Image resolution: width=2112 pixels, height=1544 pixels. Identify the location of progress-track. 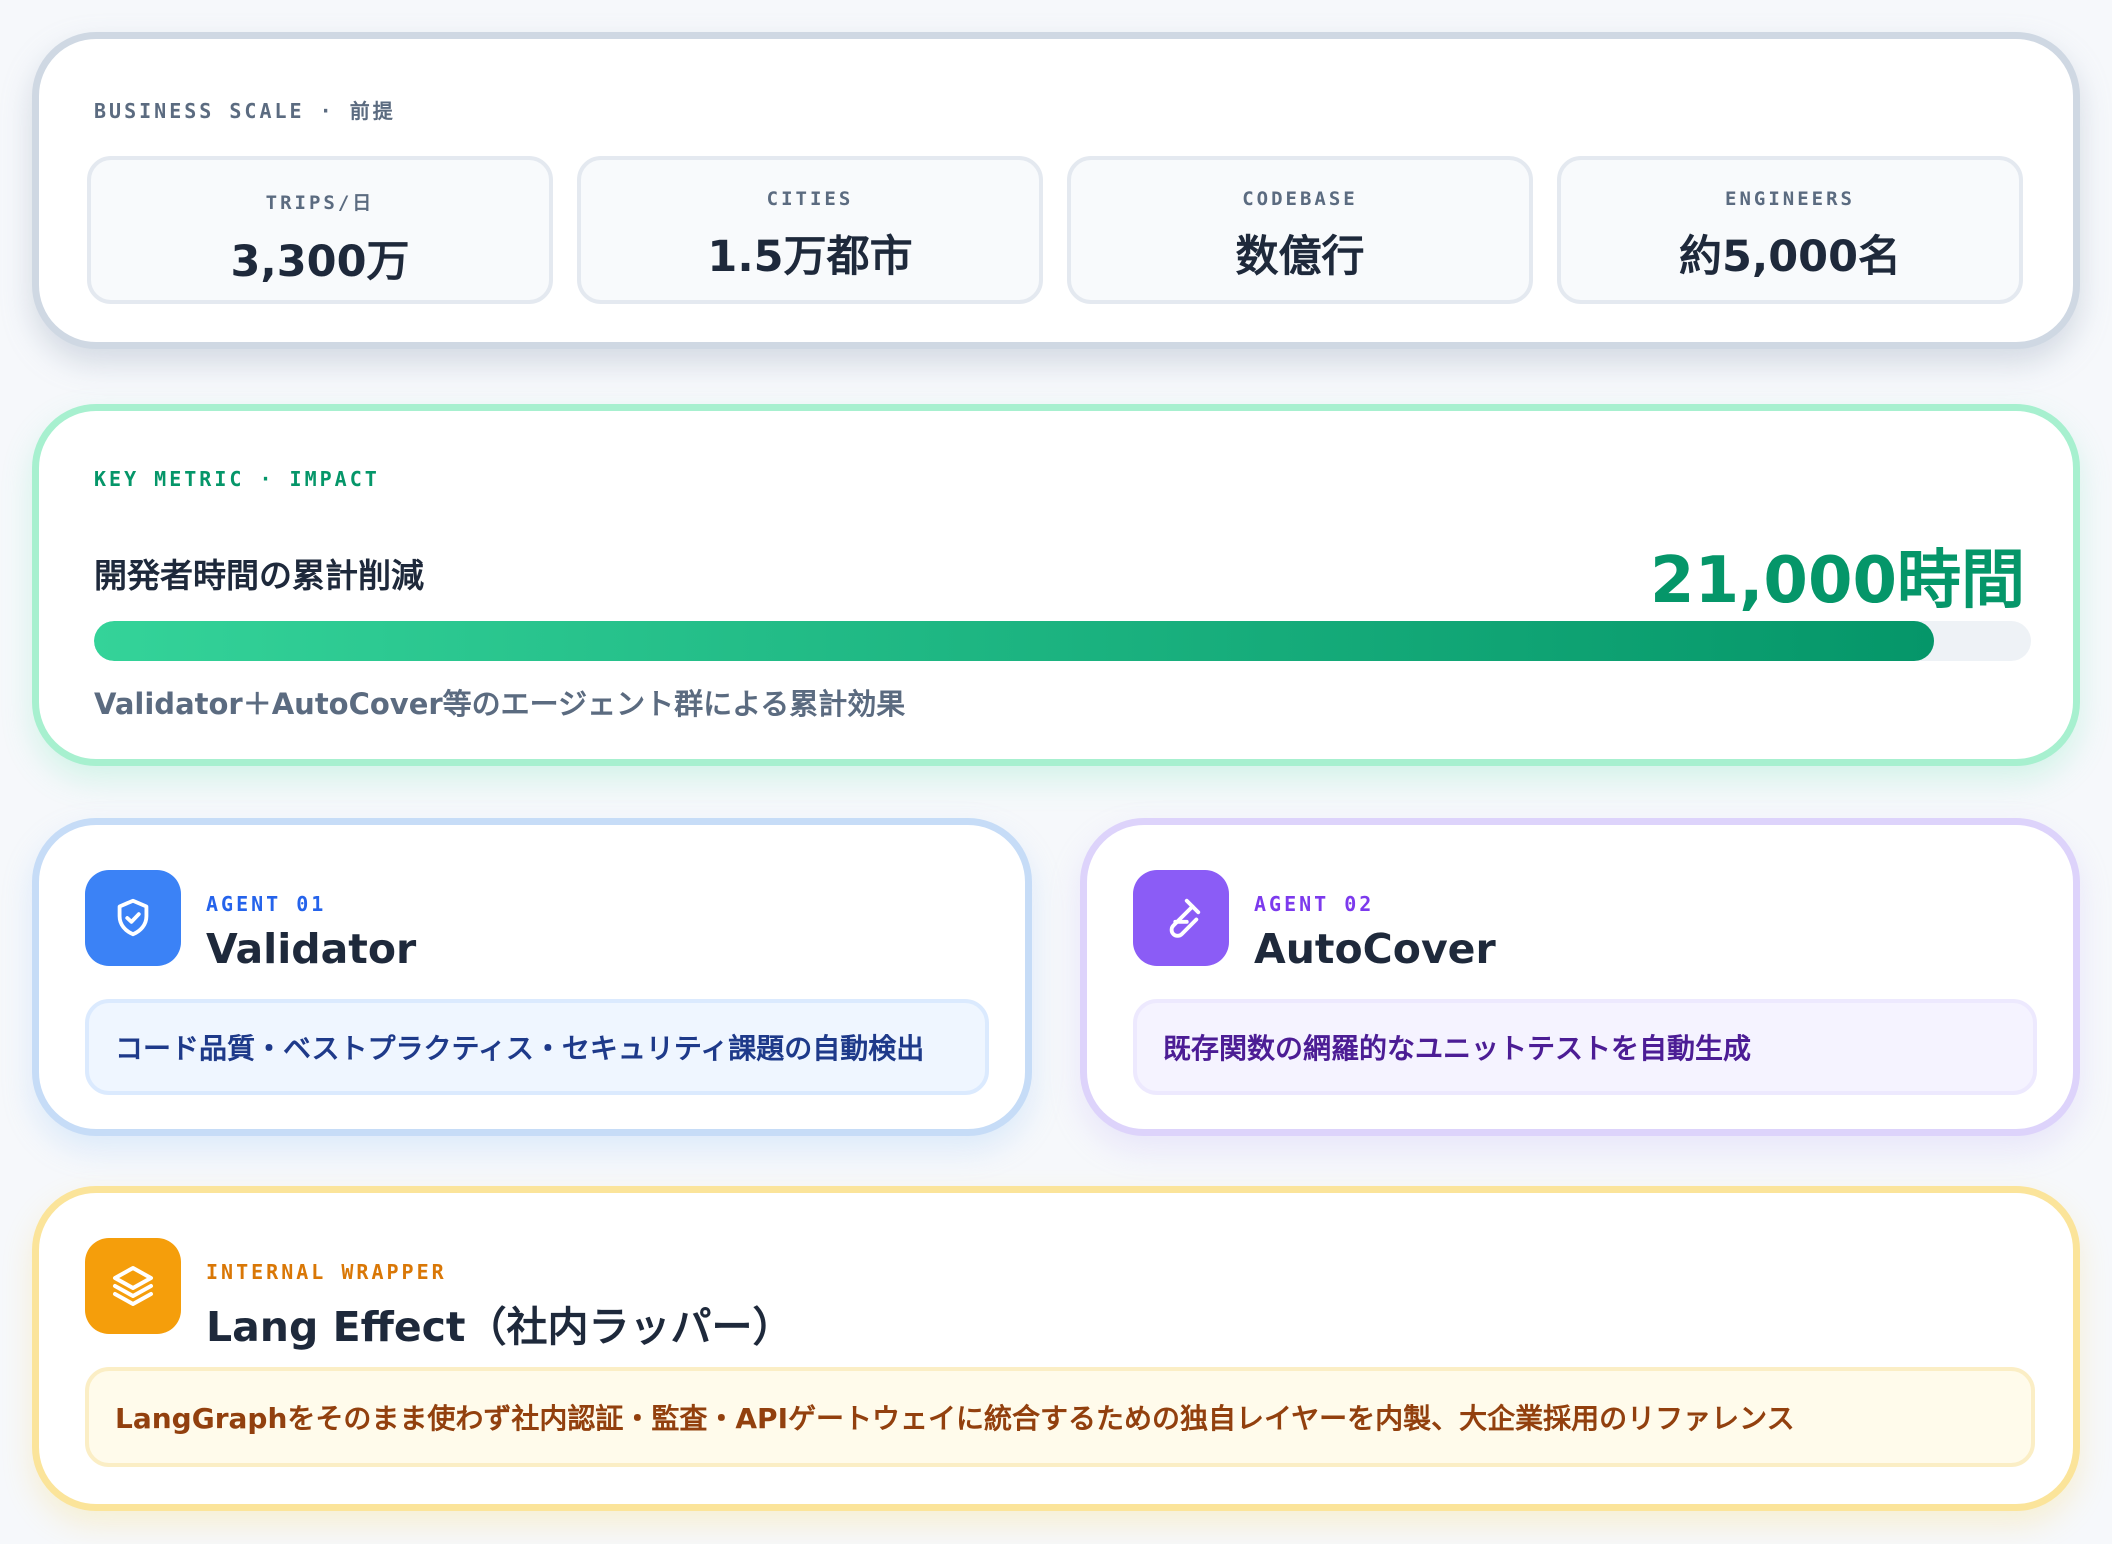
(1062, 641).